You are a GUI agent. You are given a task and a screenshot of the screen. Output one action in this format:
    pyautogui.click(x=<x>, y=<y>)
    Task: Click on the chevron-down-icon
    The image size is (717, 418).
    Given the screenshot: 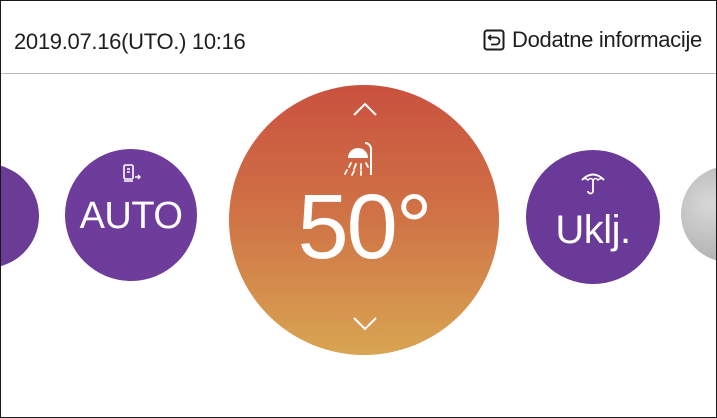 What is the action you would take?
    pyautogui.click(x=365, y=324)
    